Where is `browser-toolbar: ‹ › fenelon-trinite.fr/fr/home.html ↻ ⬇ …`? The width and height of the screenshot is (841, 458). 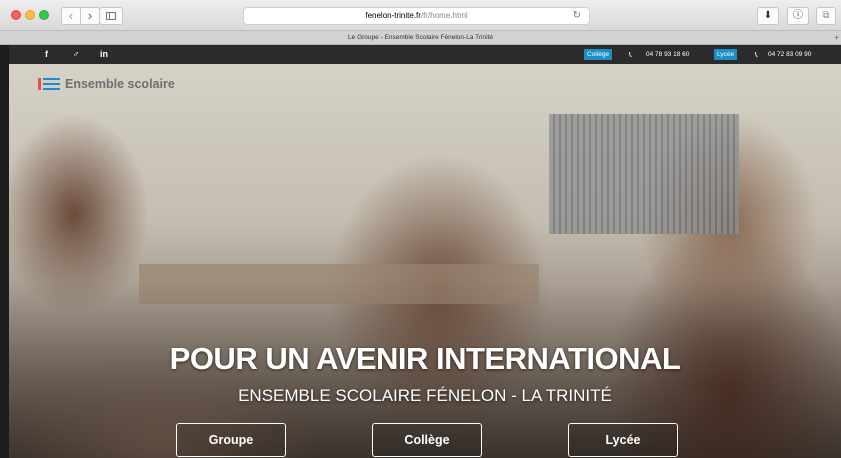 browser-toolbar: ‹ › fenelon-trinite.fr/fr/home.html ↻ ⬇ … is located at coordinates (420, 15).